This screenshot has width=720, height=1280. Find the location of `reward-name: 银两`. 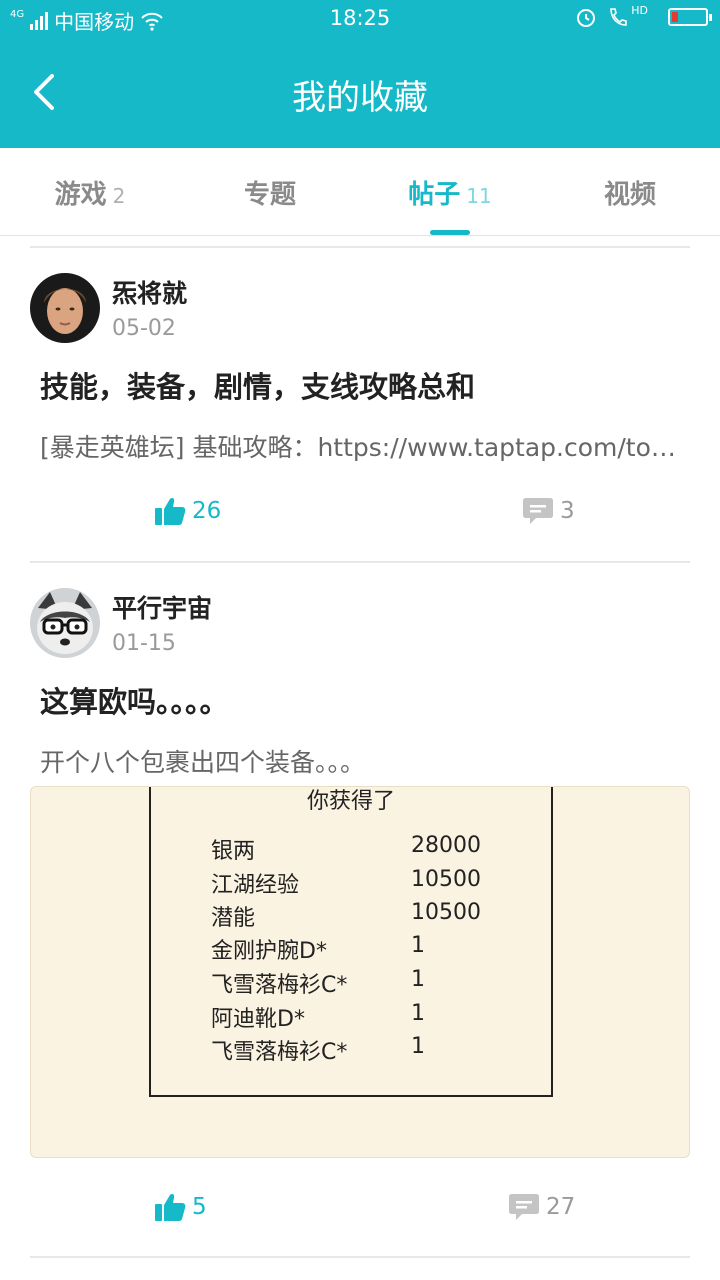

reward-name: 银两 is located at coordinates (233, 851).